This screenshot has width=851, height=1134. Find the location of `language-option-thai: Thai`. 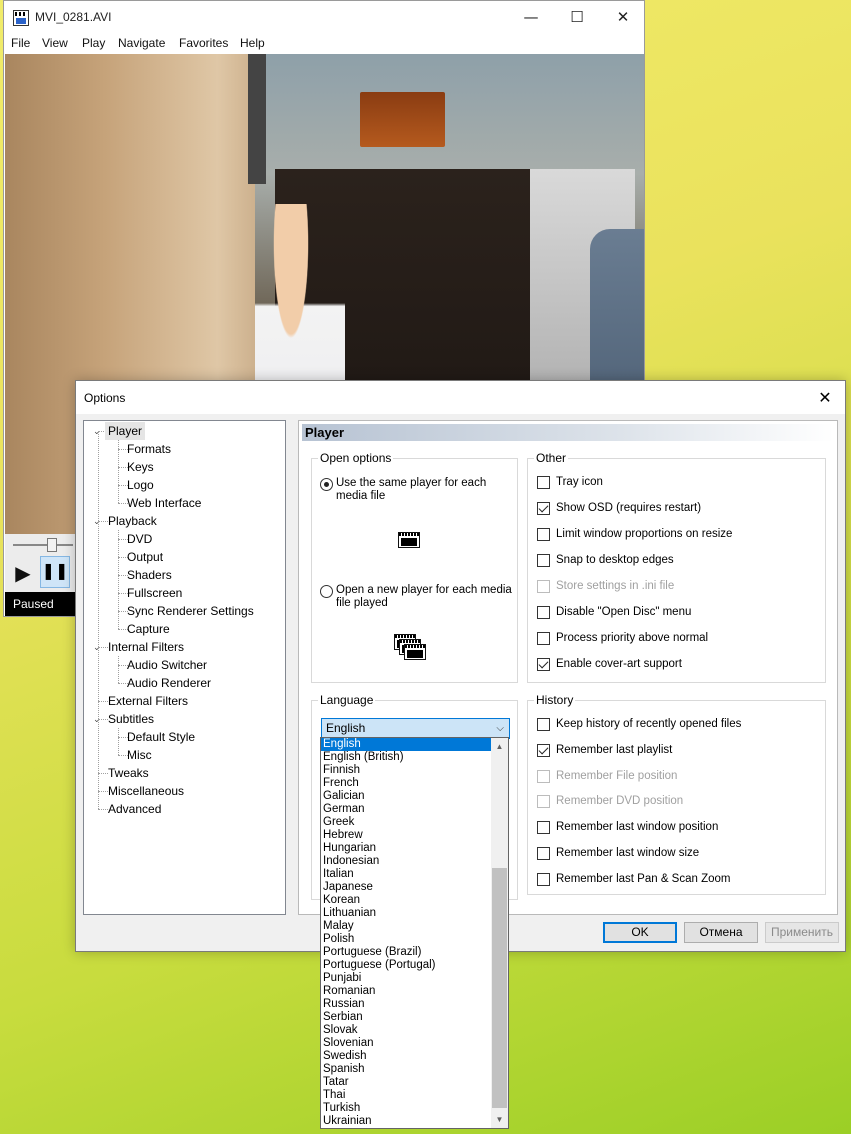

language-option-thai: Thai is located at coordinates (407, 1095).